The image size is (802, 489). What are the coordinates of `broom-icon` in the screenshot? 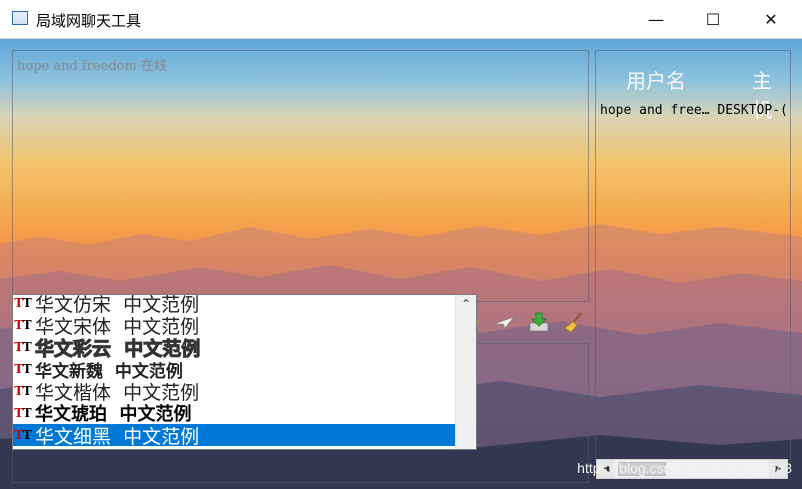 It's located at (573, 322).